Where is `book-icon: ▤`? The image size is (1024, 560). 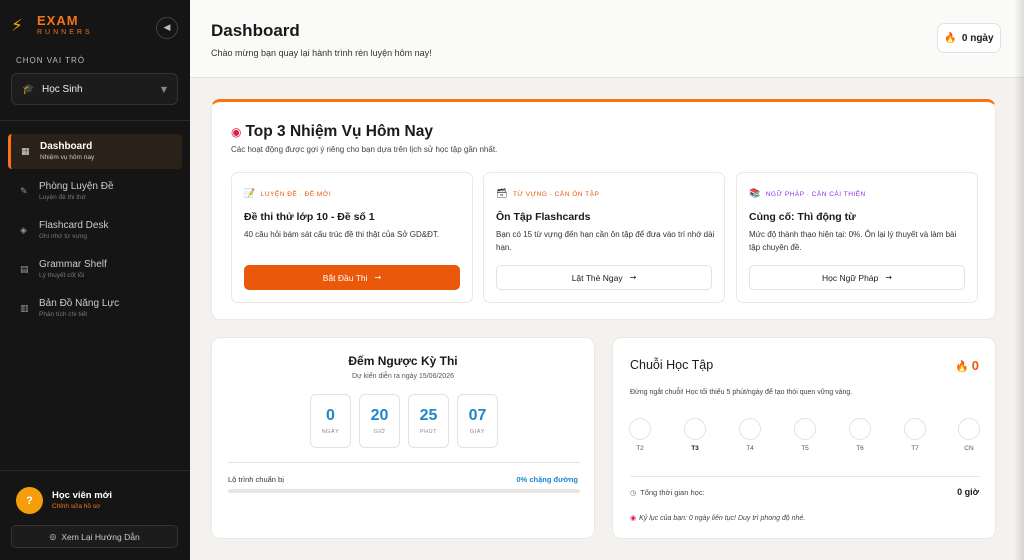
book-icon: ▤ is located at coordinates (24, 269).